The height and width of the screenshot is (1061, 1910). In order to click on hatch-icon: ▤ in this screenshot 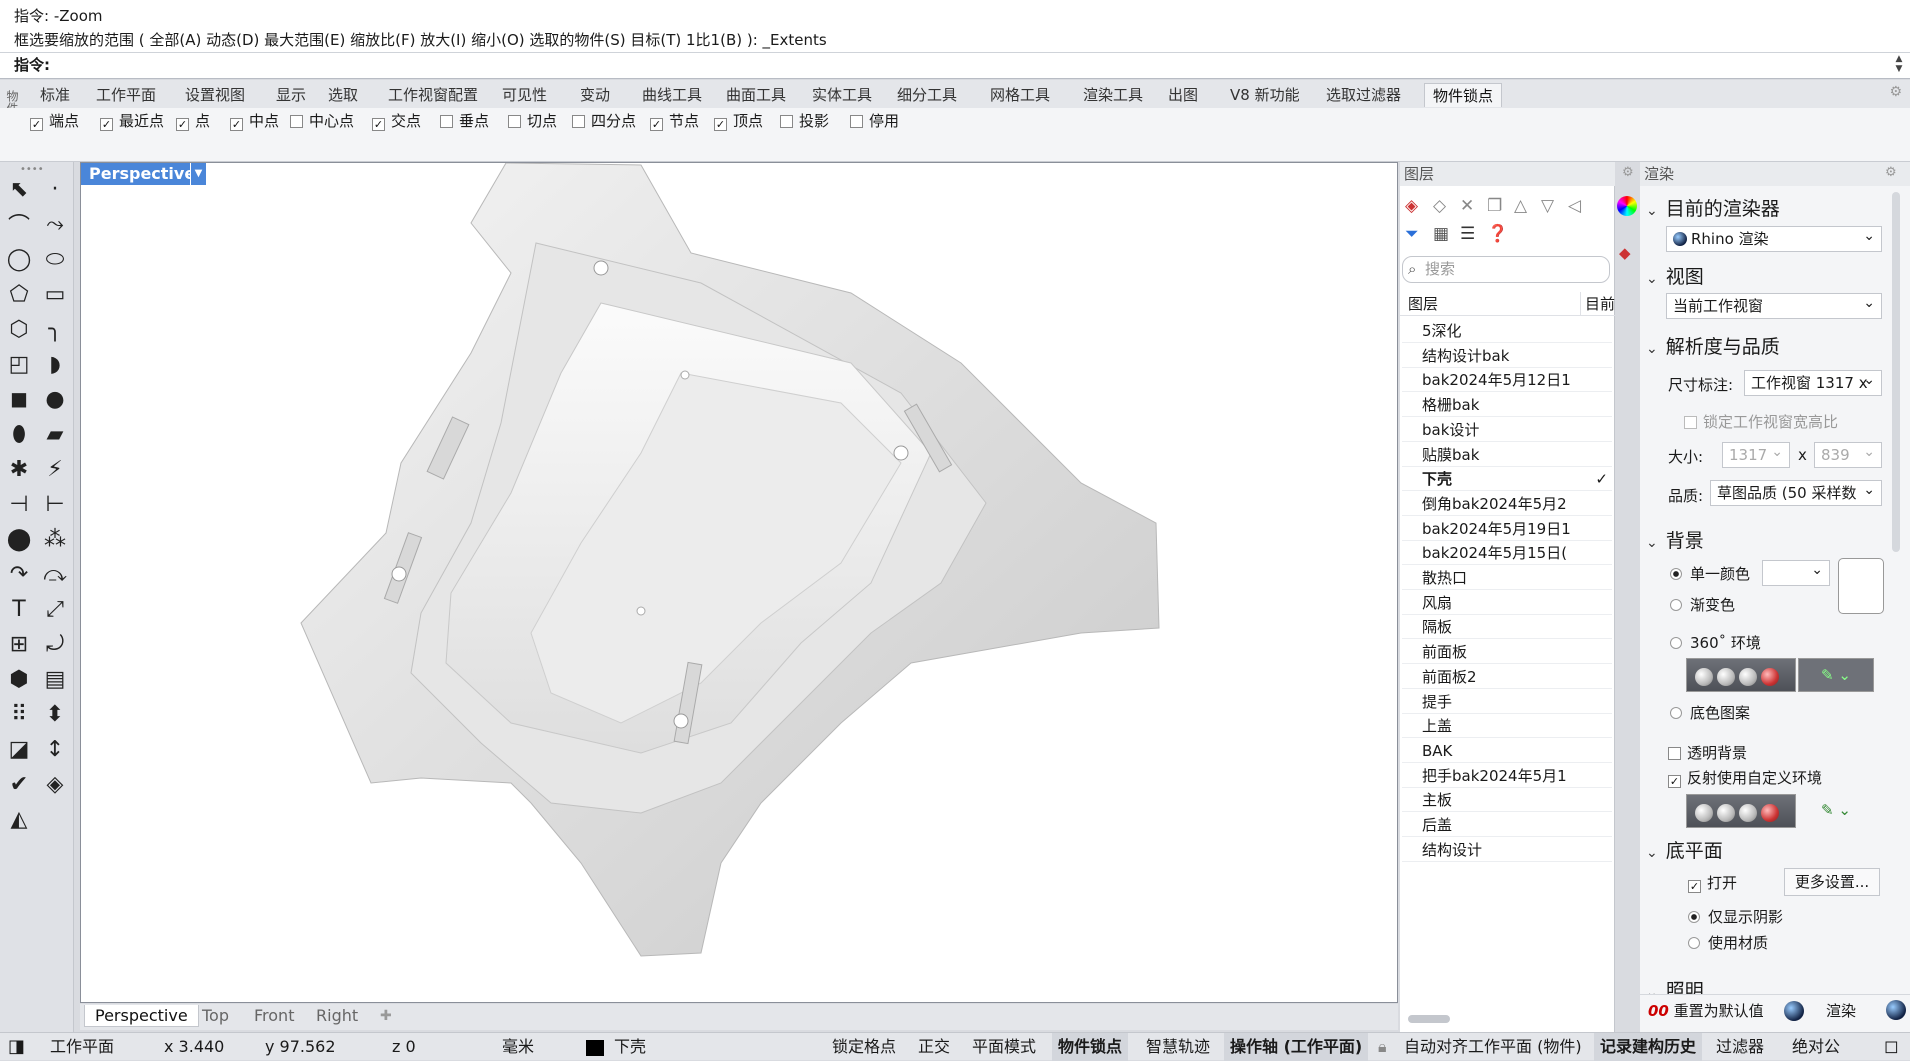, I will do `click(55, 679)`.